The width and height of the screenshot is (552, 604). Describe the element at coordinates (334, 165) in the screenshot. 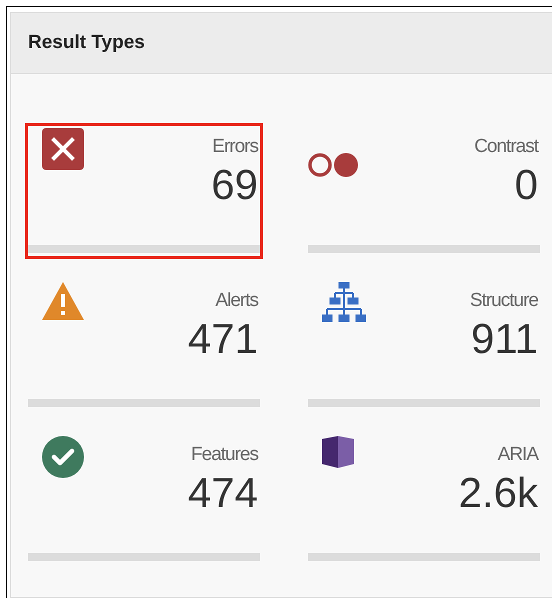

I see `circles-icon` at that location.